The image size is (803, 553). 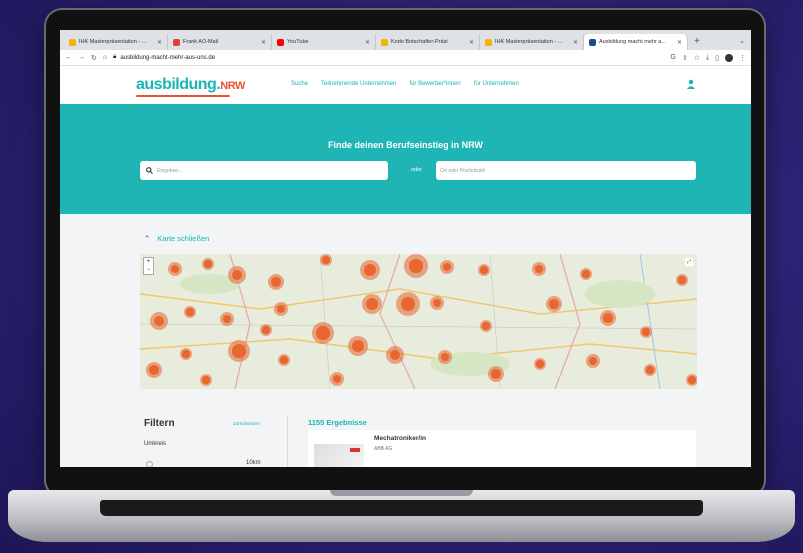 What do you see at coordinates (672, 57) in the screenshot?
I see `translate-icon: G` at bounding box center [672, 57].